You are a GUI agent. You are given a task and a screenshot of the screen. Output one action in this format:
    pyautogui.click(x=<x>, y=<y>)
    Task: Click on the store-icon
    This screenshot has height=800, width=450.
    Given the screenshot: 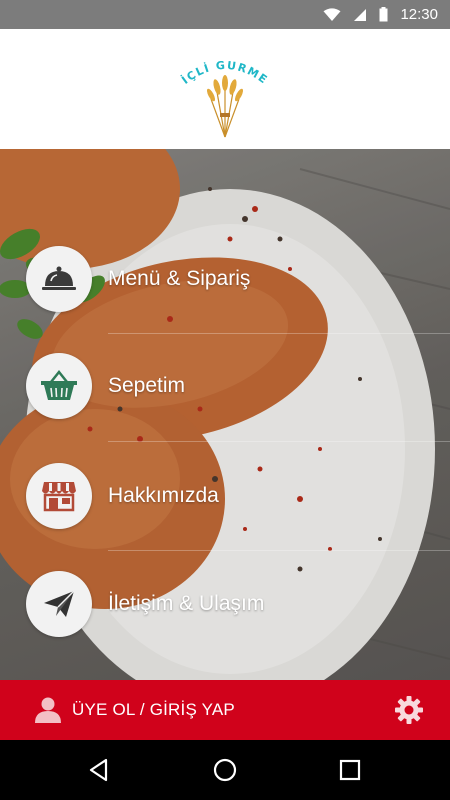 What is the action you would take?
    pyautogui.click(x=59, y=497)
    